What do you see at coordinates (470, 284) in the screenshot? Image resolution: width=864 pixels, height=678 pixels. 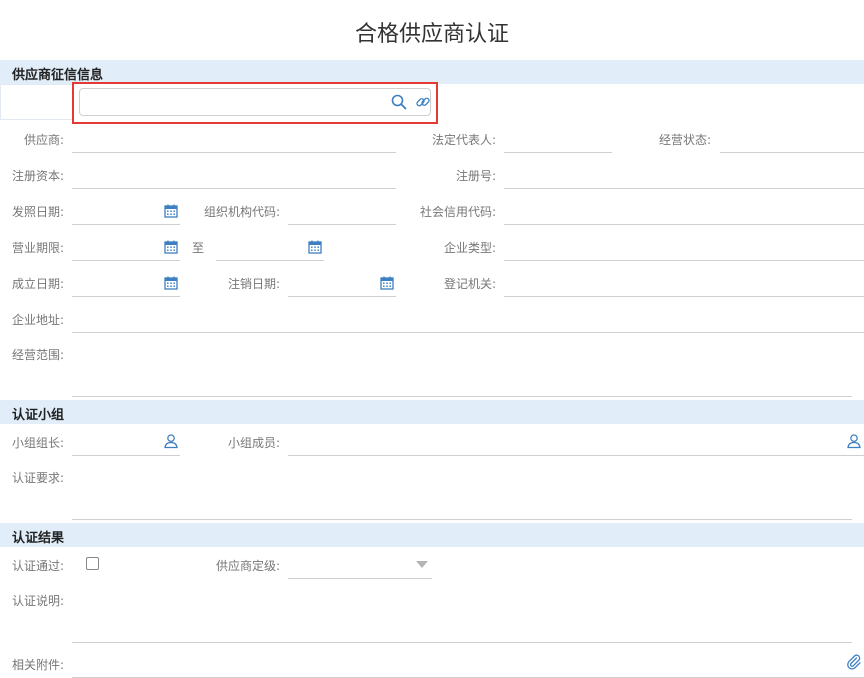 I see `label-reg-authority: 登记机关:` at bounding box center [470, 284].